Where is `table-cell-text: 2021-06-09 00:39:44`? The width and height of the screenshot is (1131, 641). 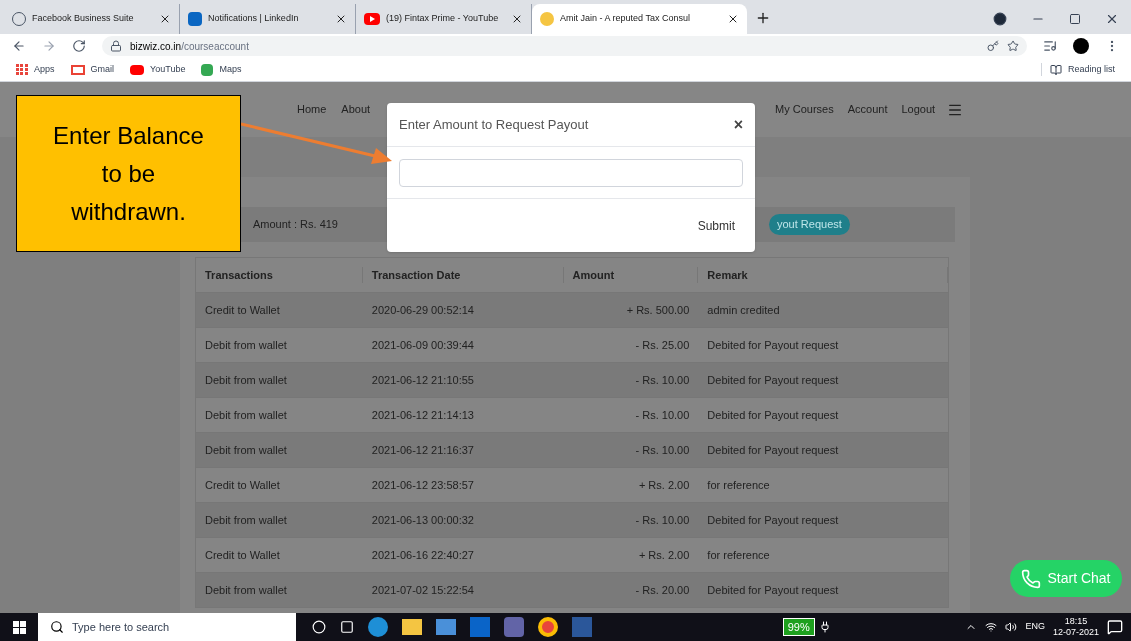 table-cell-text: 2021-06-09 00:39:44 is located at coordinates (422, 345).